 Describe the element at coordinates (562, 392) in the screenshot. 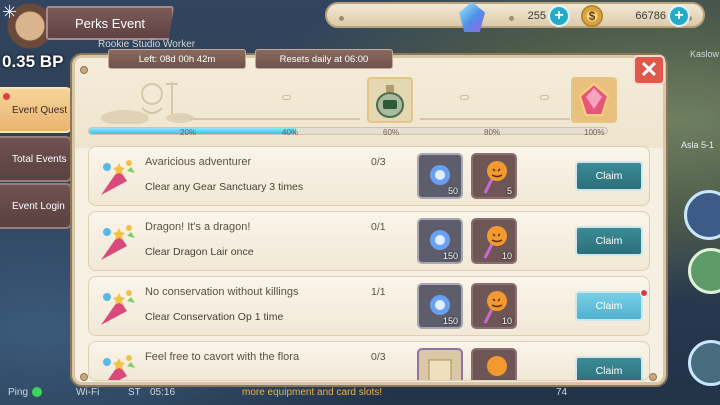

I see `status-number: 74` at that location.